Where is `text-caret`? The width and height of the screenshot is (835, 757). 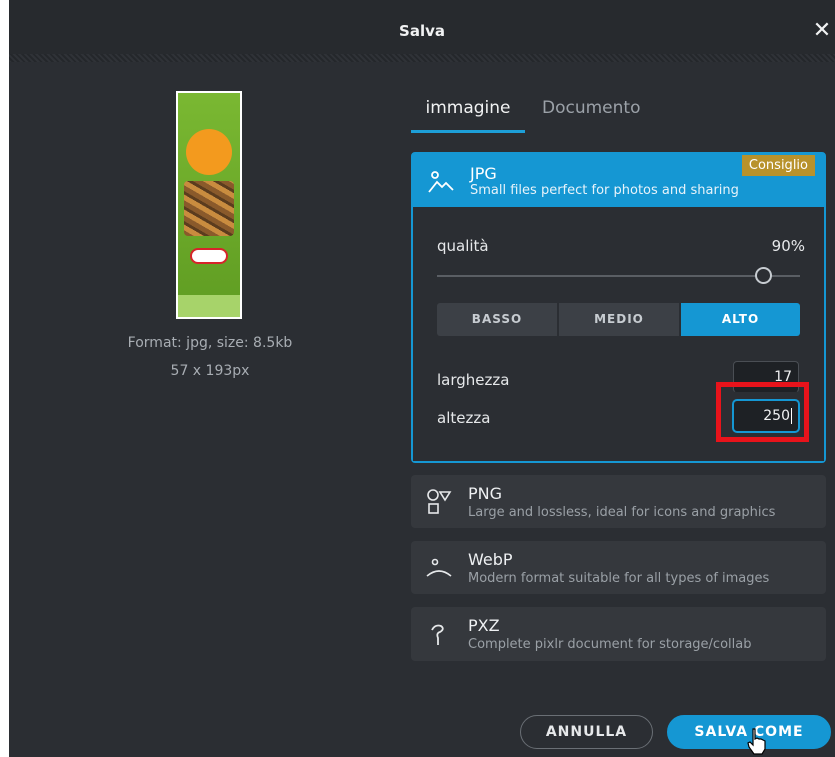
text-caret is located at coordinates (791, 416).